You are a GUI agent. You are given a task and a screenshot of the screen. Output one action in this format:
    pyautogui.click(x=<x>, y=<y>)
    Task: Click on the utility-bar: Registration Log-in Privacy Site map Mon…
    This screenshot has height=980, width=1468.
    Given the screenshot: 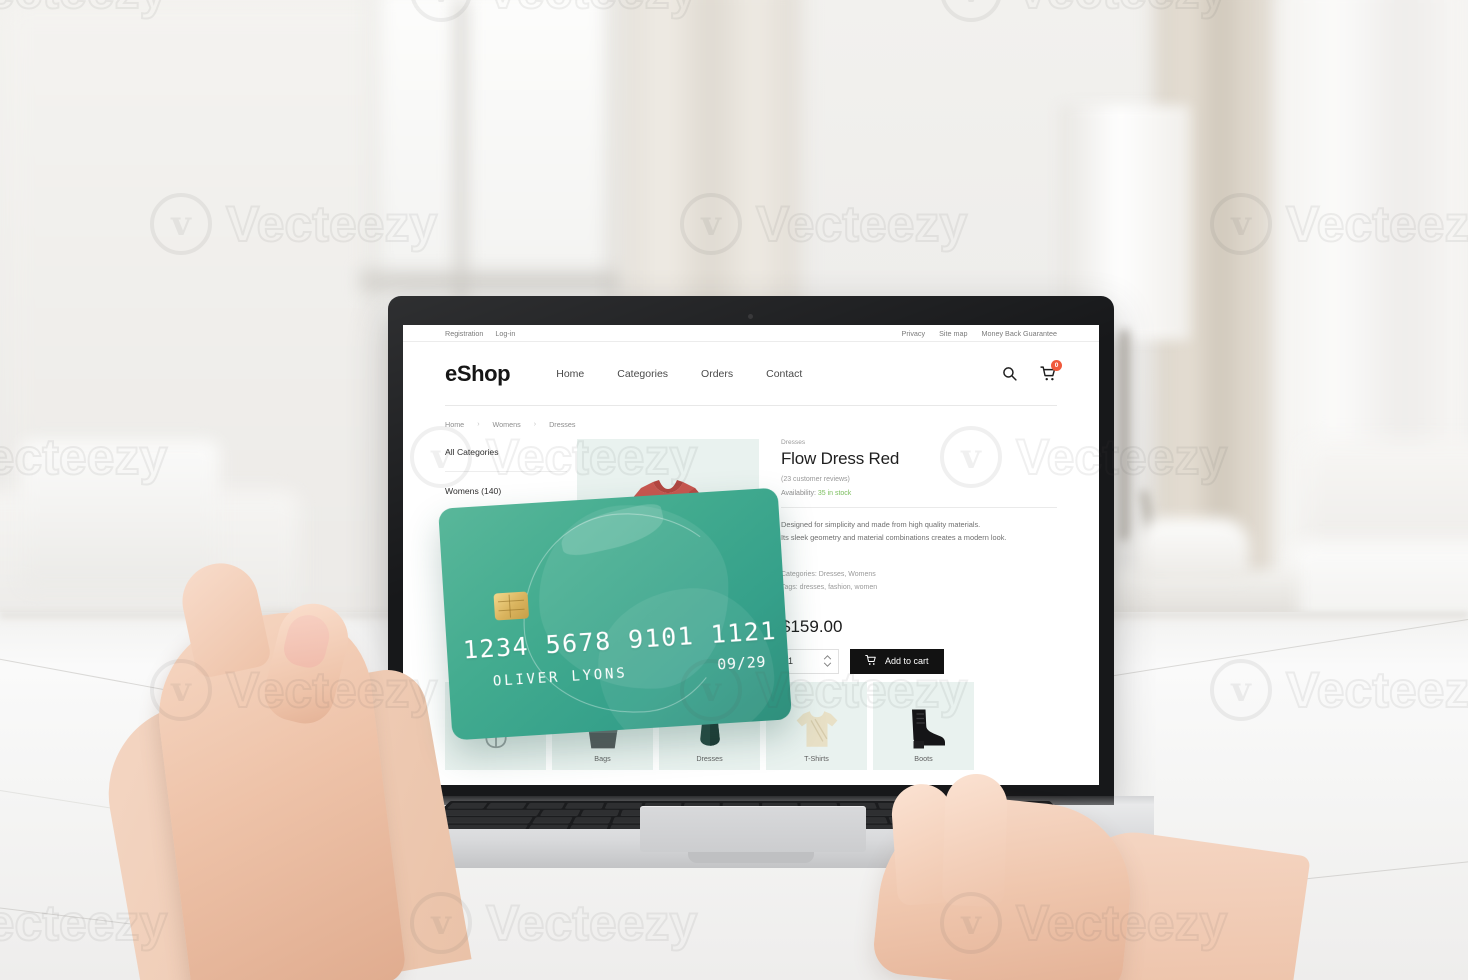 What is the action you would take?
    pyautogui.click(x=751, y=333)
    